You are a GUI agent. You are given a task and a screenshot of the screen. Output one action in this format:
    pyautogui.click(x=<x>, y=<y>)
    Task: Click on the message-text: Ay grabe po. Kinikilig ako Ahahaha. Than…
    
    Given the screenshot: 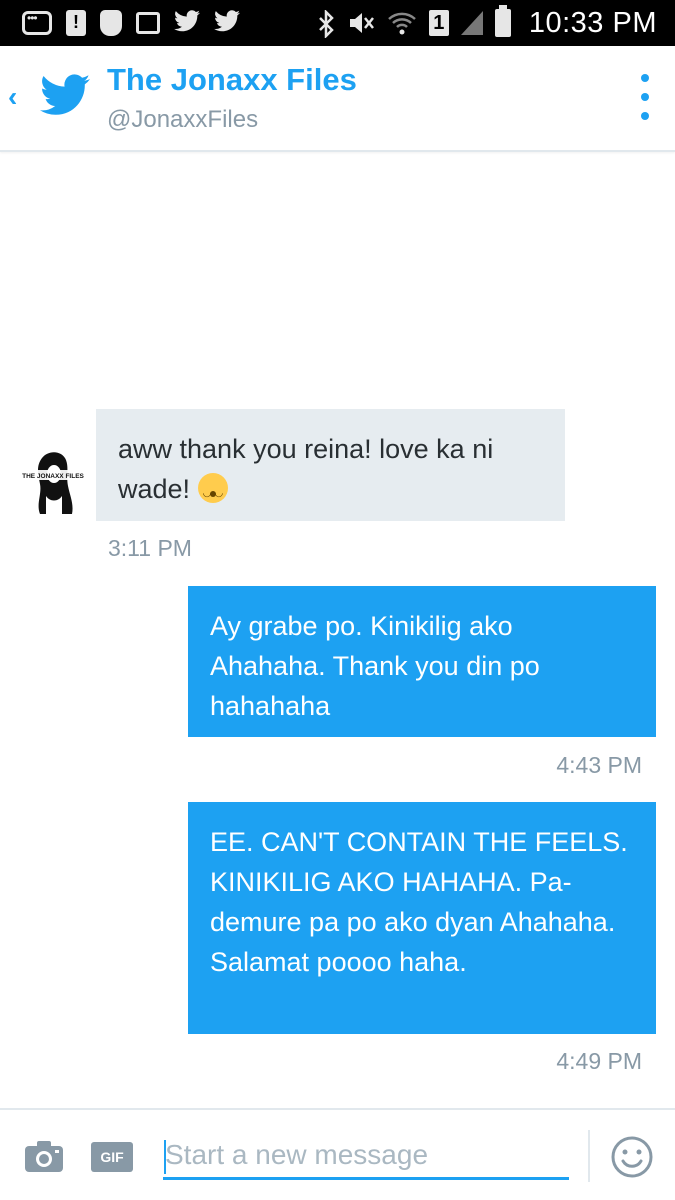 What is the action you would take?
    pyautogui.click(x=375, y=666)
    